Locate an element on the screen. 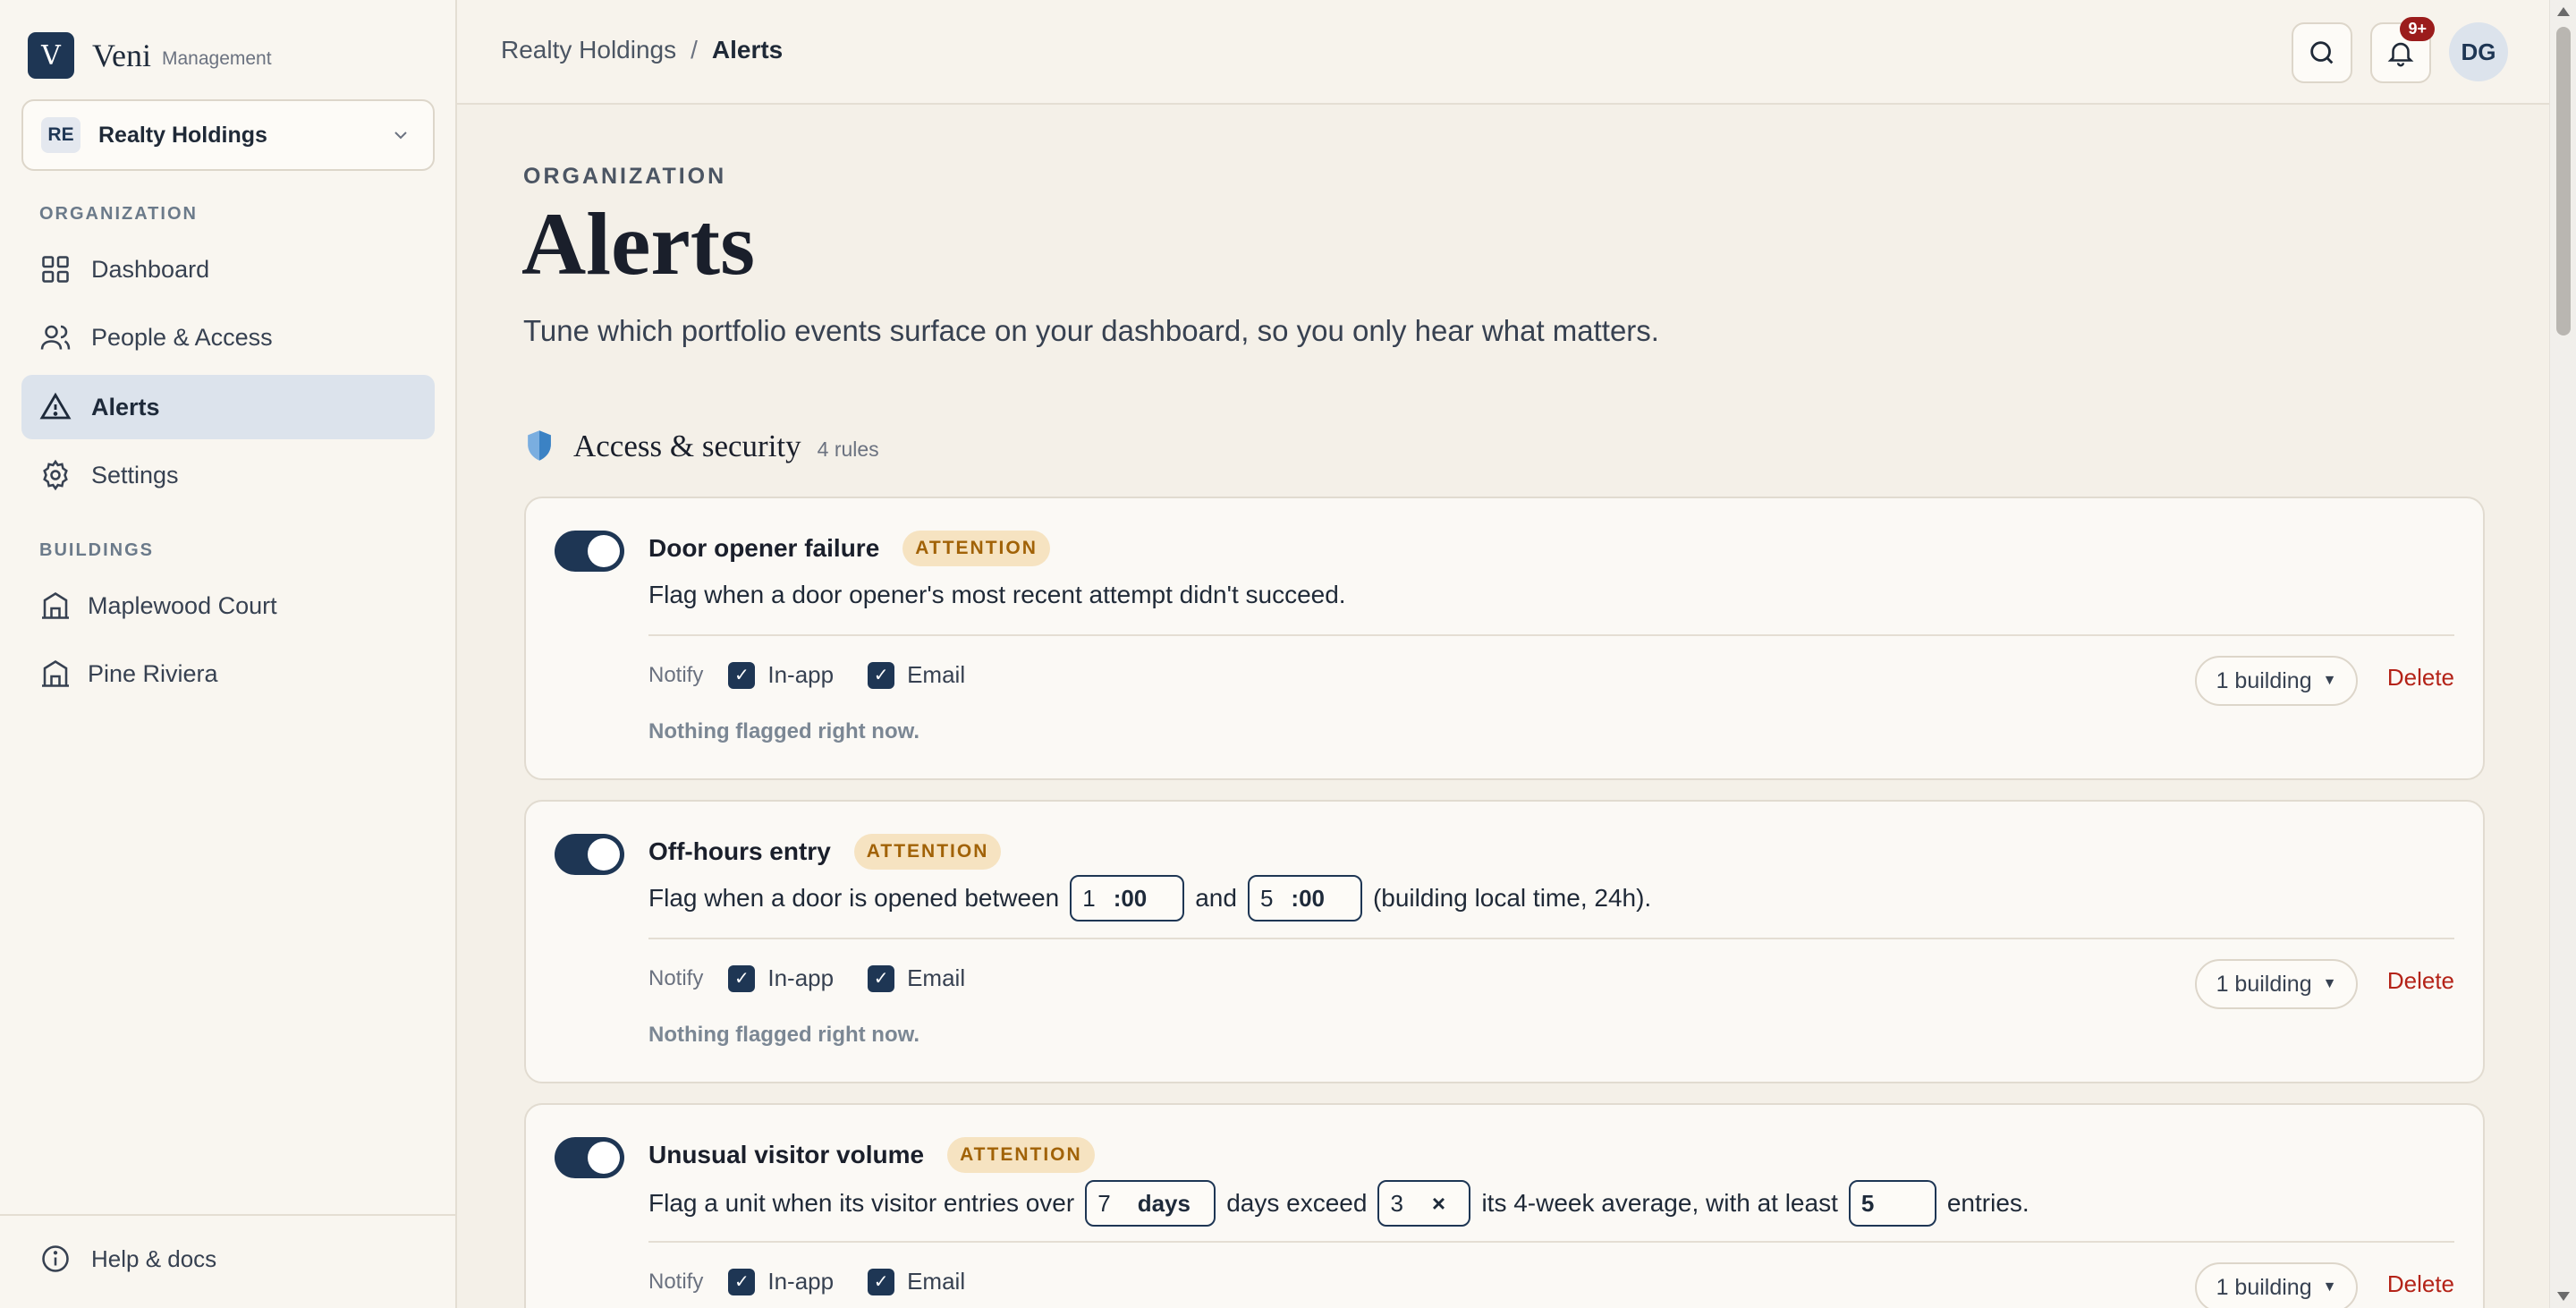 The image size is (2576, 1308). avatar: DG is located at coordinates (2478, 51).